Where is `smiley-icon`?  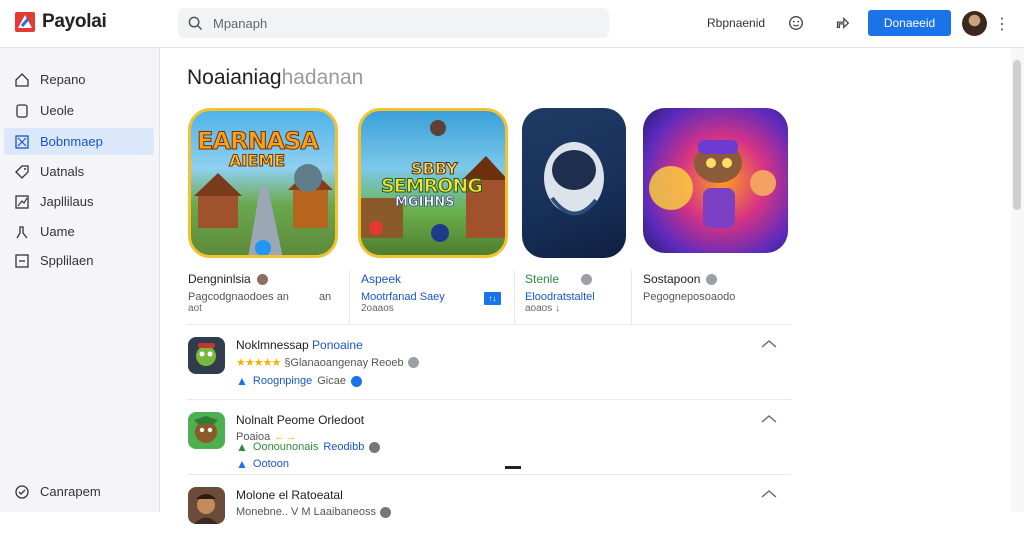
smiley-icon is located at coordinates (796, 23).